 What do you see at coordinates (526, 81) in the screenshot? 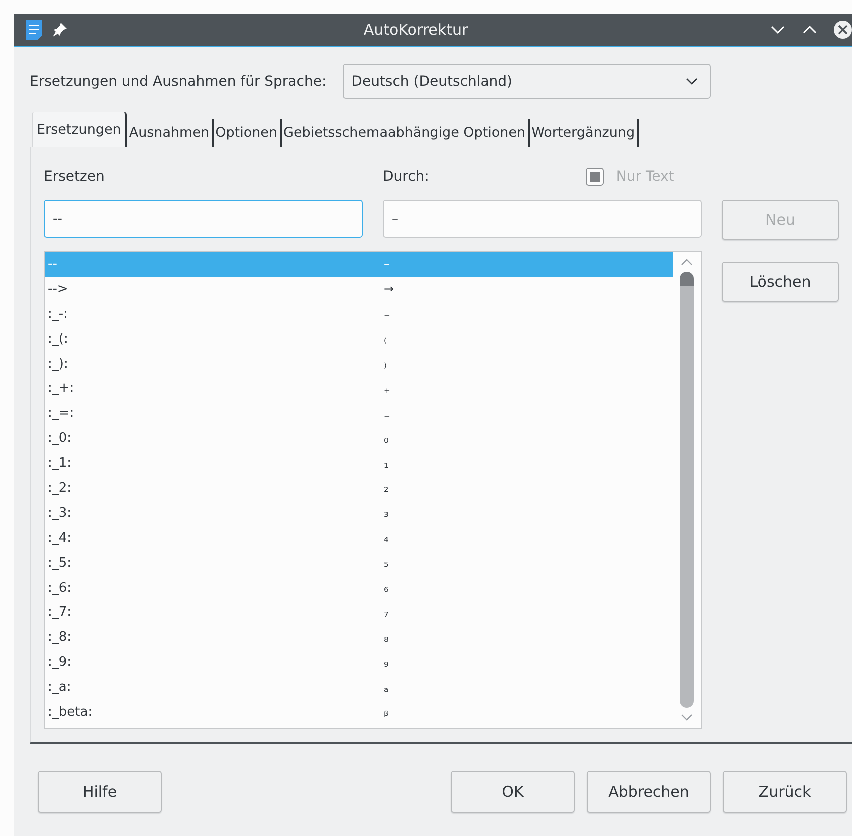
I see `language-dropdown: Deutsch (Deutschland)` at bounding box center [526, 81].